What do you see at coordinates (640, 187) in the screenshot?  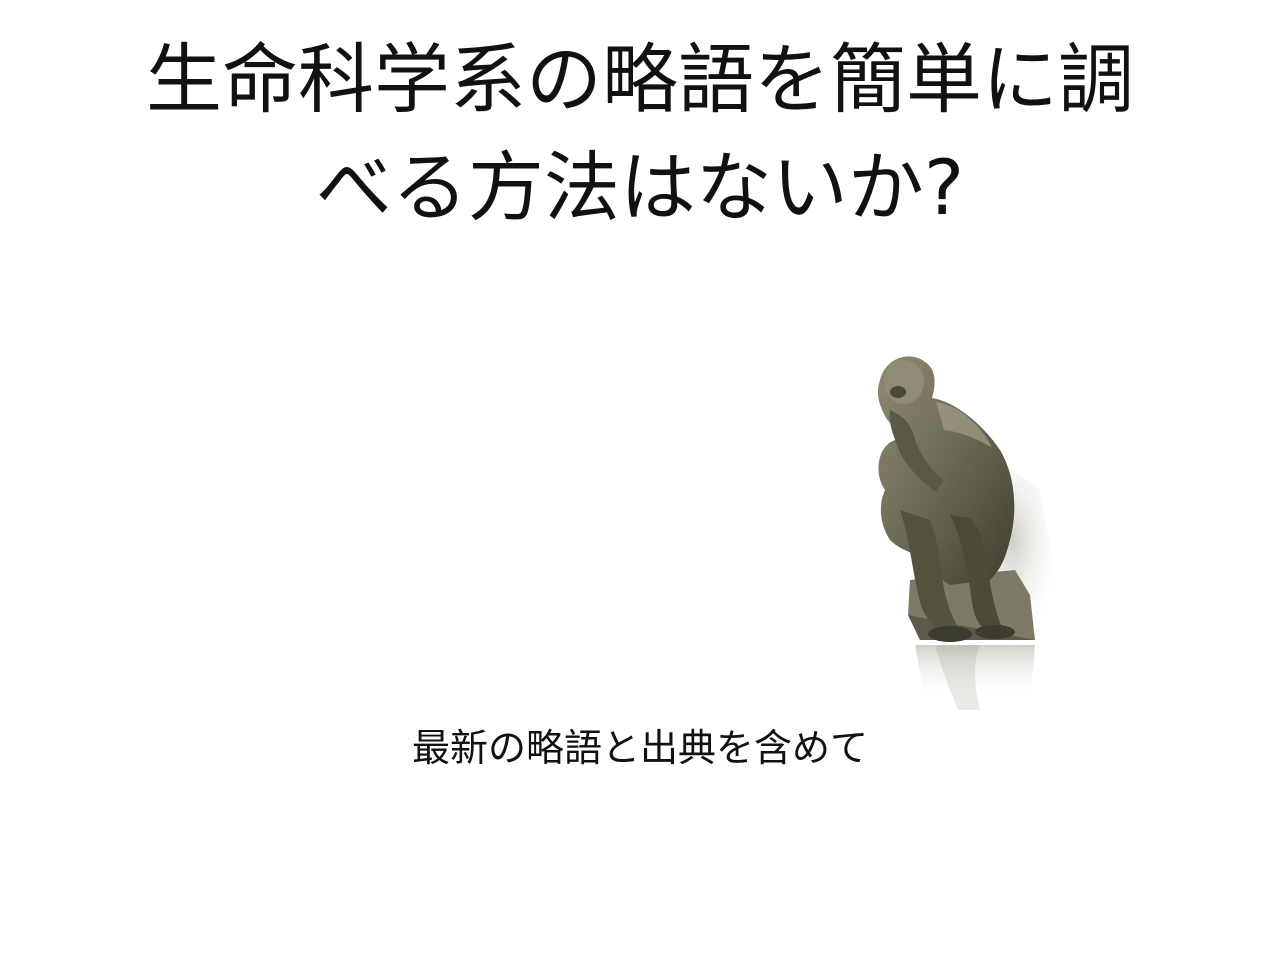 I see `slide-title-line-2: べる方法はないか?` at bounding box center [640, 187].